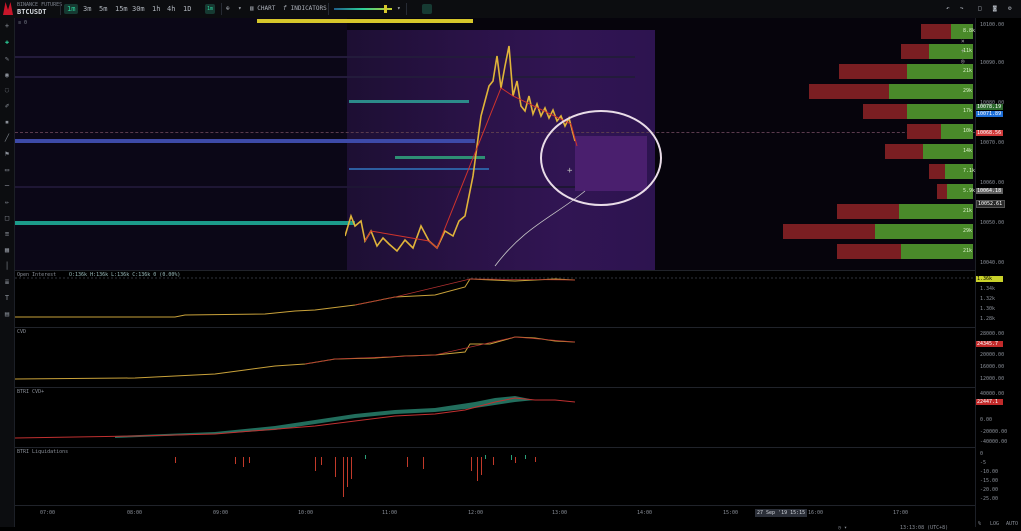 The width and height of the screenshot is (1021, 531). Describe the element at coordinates (842, 528) in the screenshot. I see `timezone-icon: ◷ ▾` at that location.